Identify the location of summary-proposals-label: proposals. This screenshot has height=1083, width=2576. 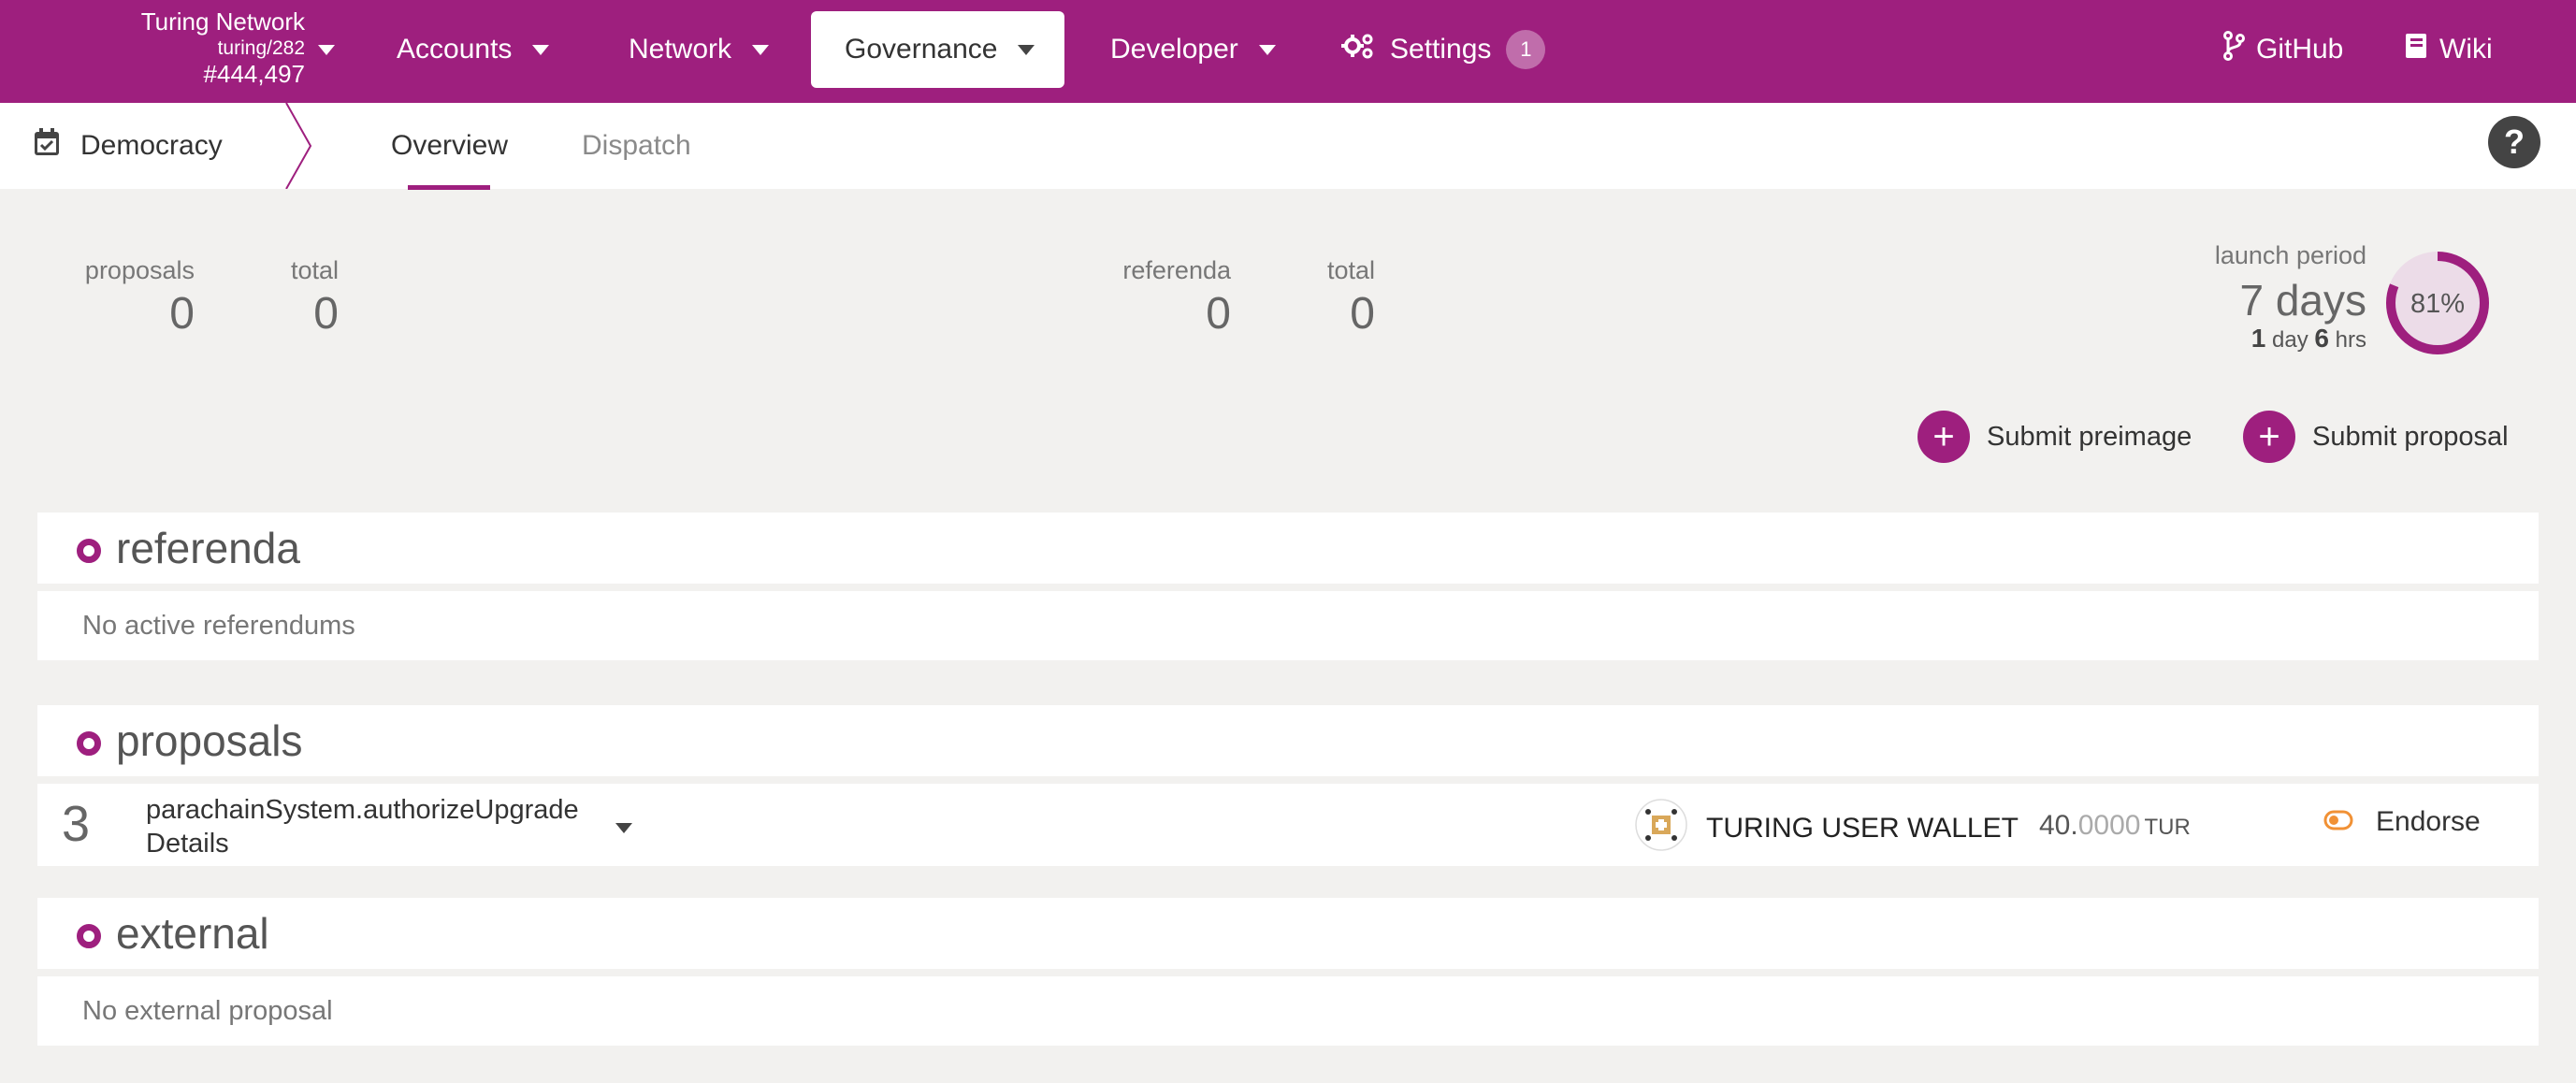
(139, 270).